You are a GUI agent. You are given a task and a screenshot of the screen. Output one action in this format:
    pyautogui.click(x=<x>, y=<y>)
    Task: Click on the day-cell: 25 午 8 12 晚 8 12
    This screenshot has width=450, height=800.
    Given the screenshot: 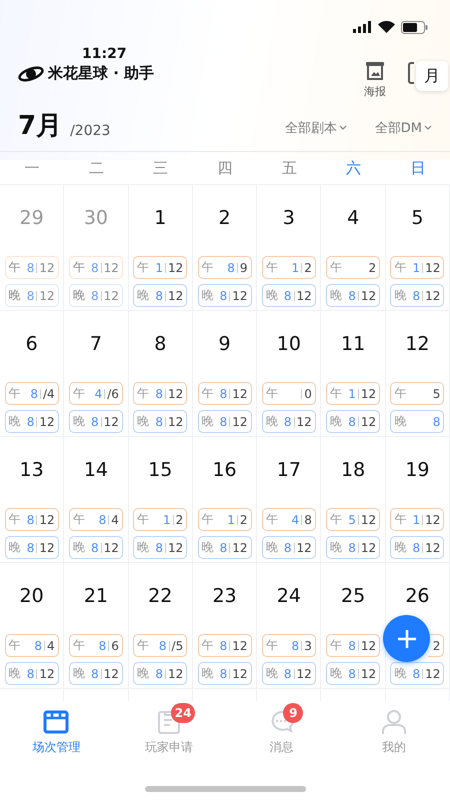 What is the action you would take?
    pyautogui.click(x=353, y=626)
    